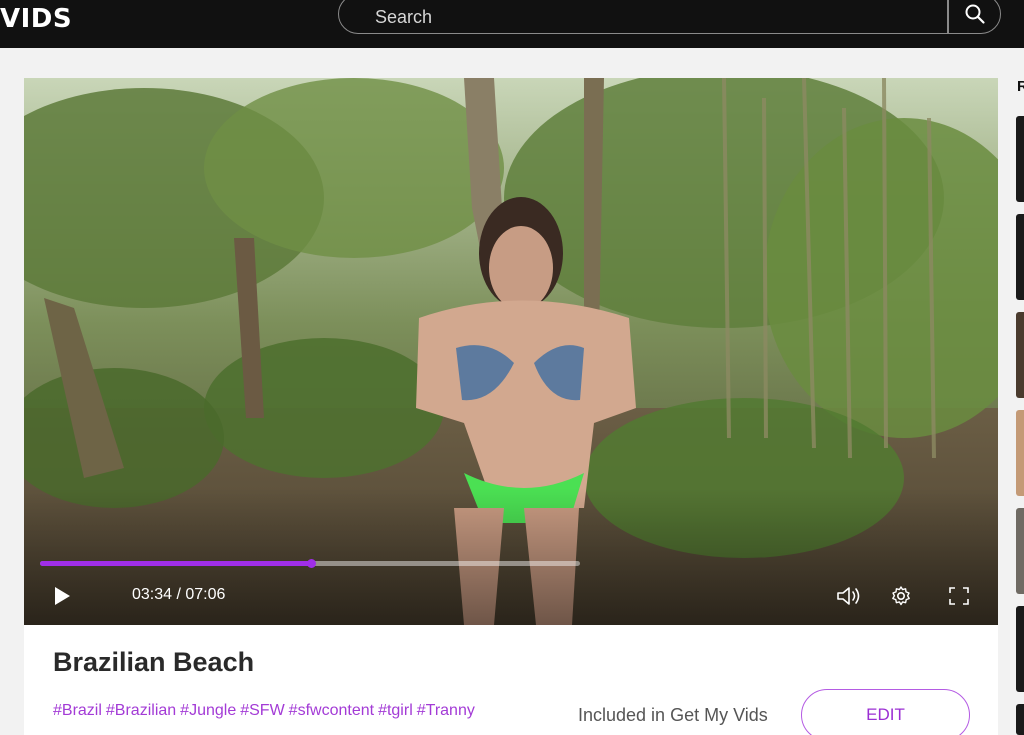  I want to click on fullscreen-button, so click(959, 596).